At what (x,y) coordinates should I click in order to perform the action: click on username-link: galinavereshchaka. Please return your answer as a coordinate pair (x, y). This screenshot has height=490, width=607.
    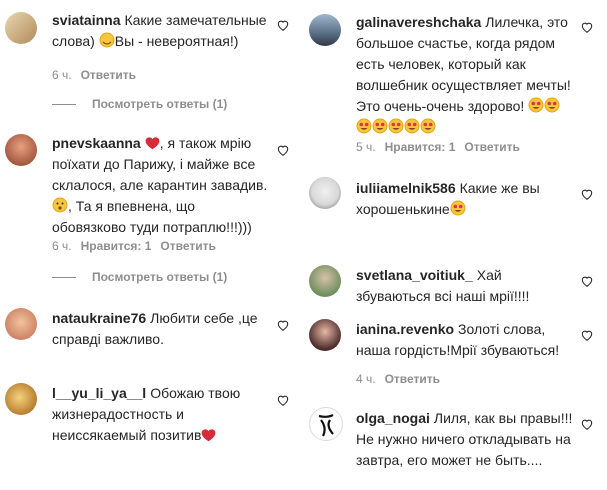
    Looking at the image, I should click on (418, 22).